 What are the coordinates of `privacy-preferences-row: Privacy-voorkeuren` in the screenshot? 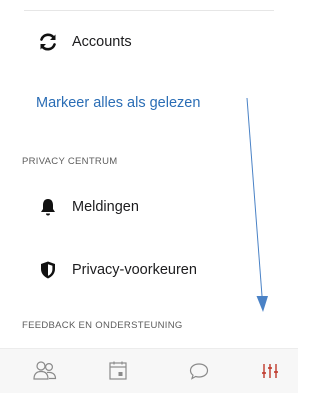 It's located at (149, 270).